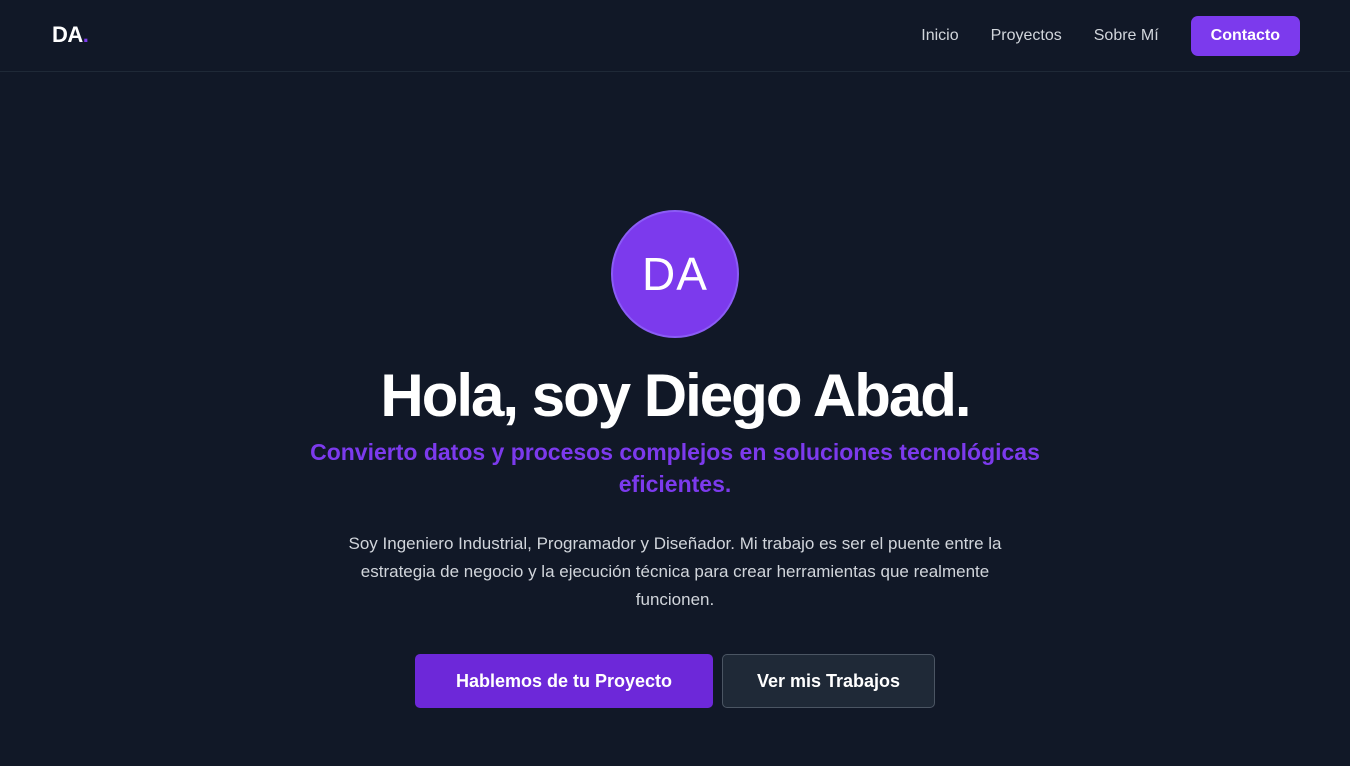  I want to click on nav-link-sobre-mi: Sobre Mí, so click(1126, 36).